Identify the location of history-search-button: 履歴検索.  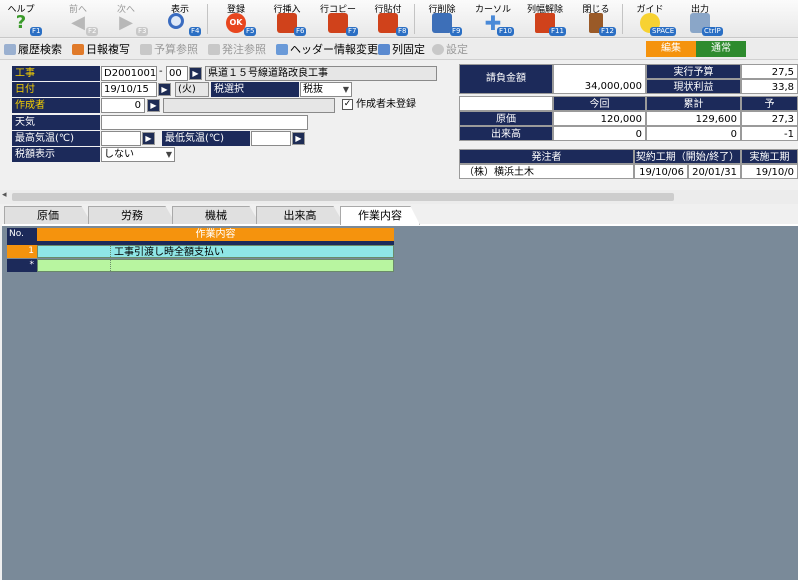
(33, 49).